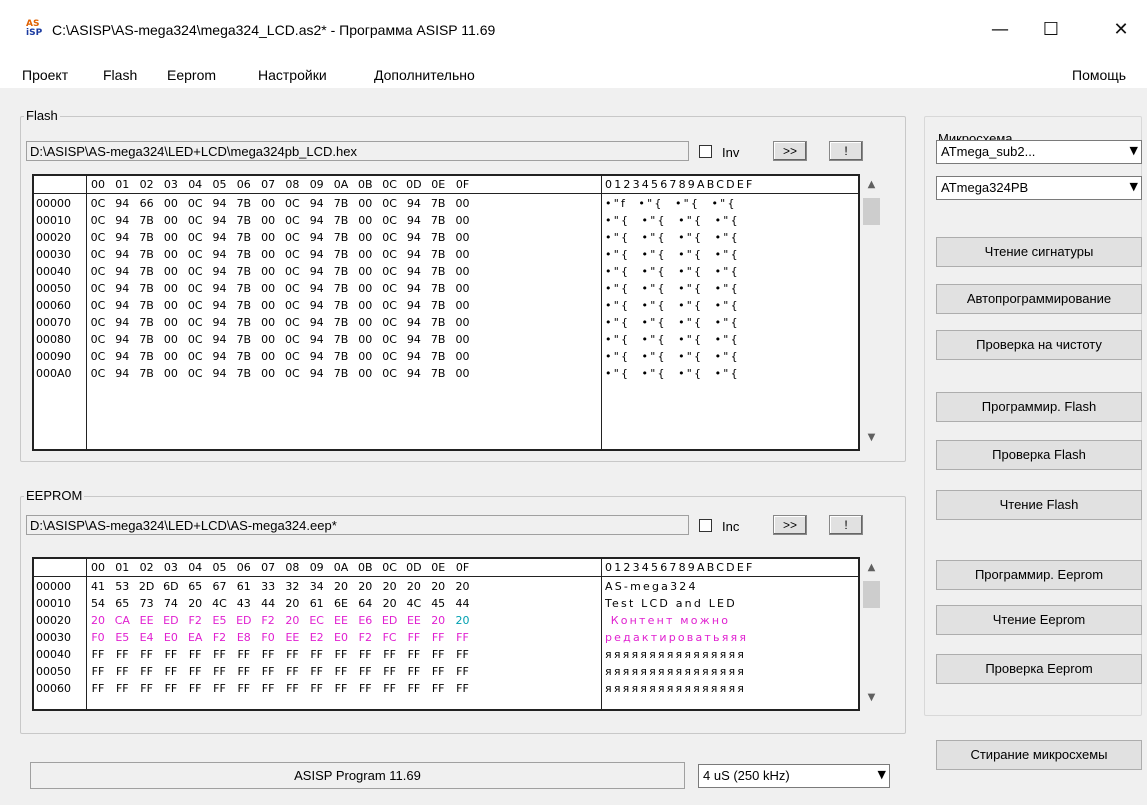 Image resolution: width=1147 pixels, height=805 pixels. What do you see at coordinates (98, 586) in the screenshot?
I see `eeprom-byte-cell: 41` at bounding box center [98, 586].